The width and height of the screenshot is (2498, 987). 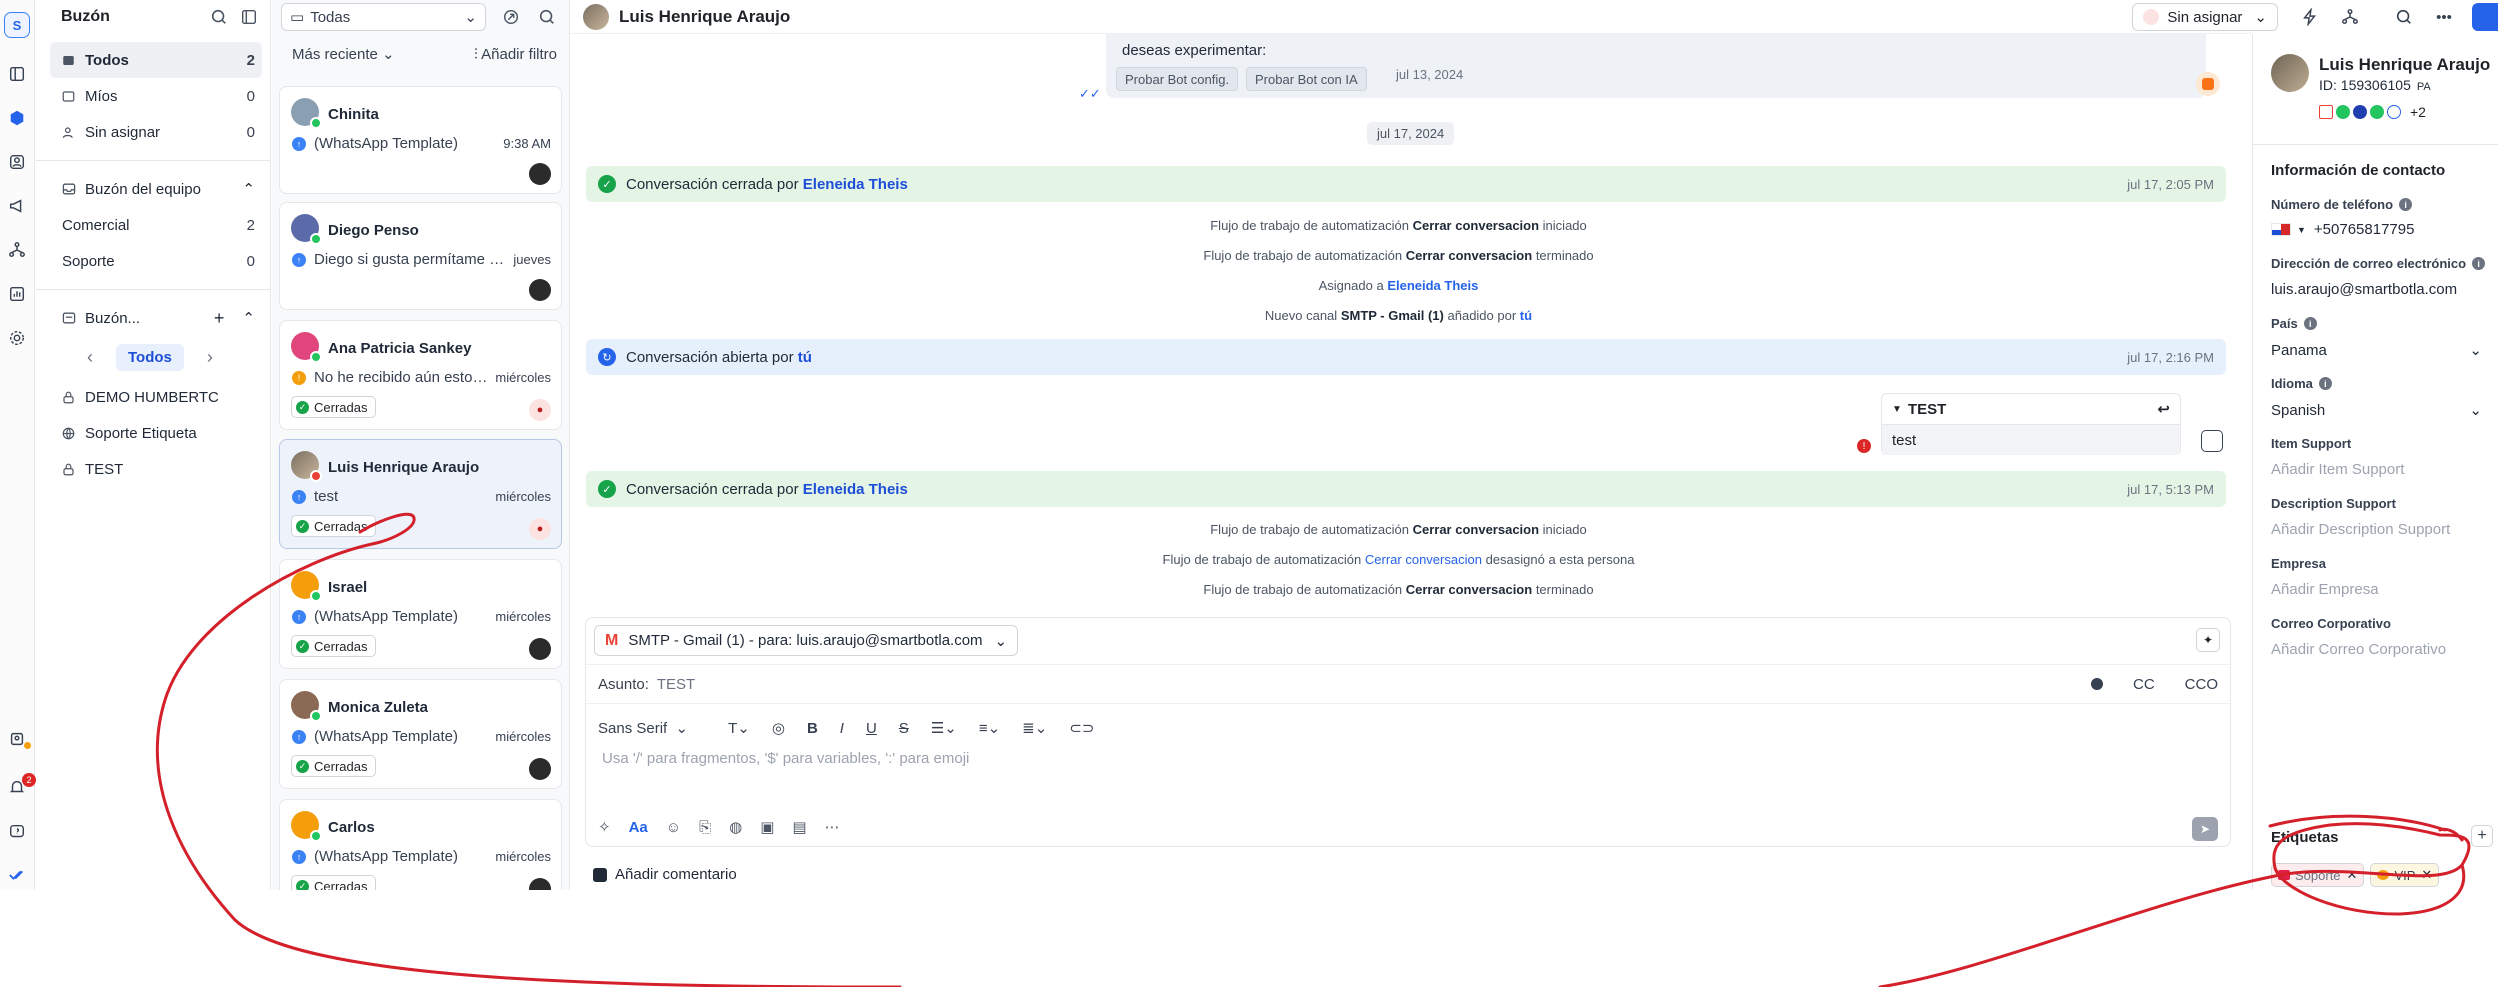 I want to click on conversation-card: Chinita ↑ (WhatsApp Template) 9:38 AM, so click(x=420, y=140).